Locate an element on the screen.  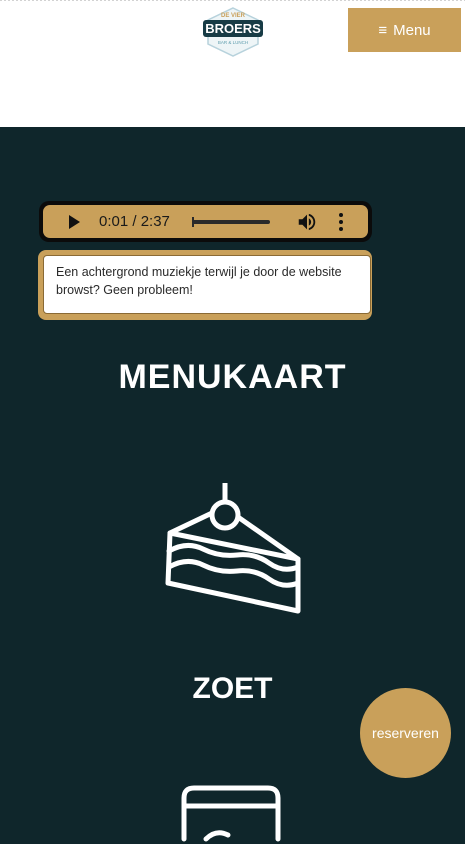
audio-controls: 0:01 / 2:37 is located at coordinates (205, 221).